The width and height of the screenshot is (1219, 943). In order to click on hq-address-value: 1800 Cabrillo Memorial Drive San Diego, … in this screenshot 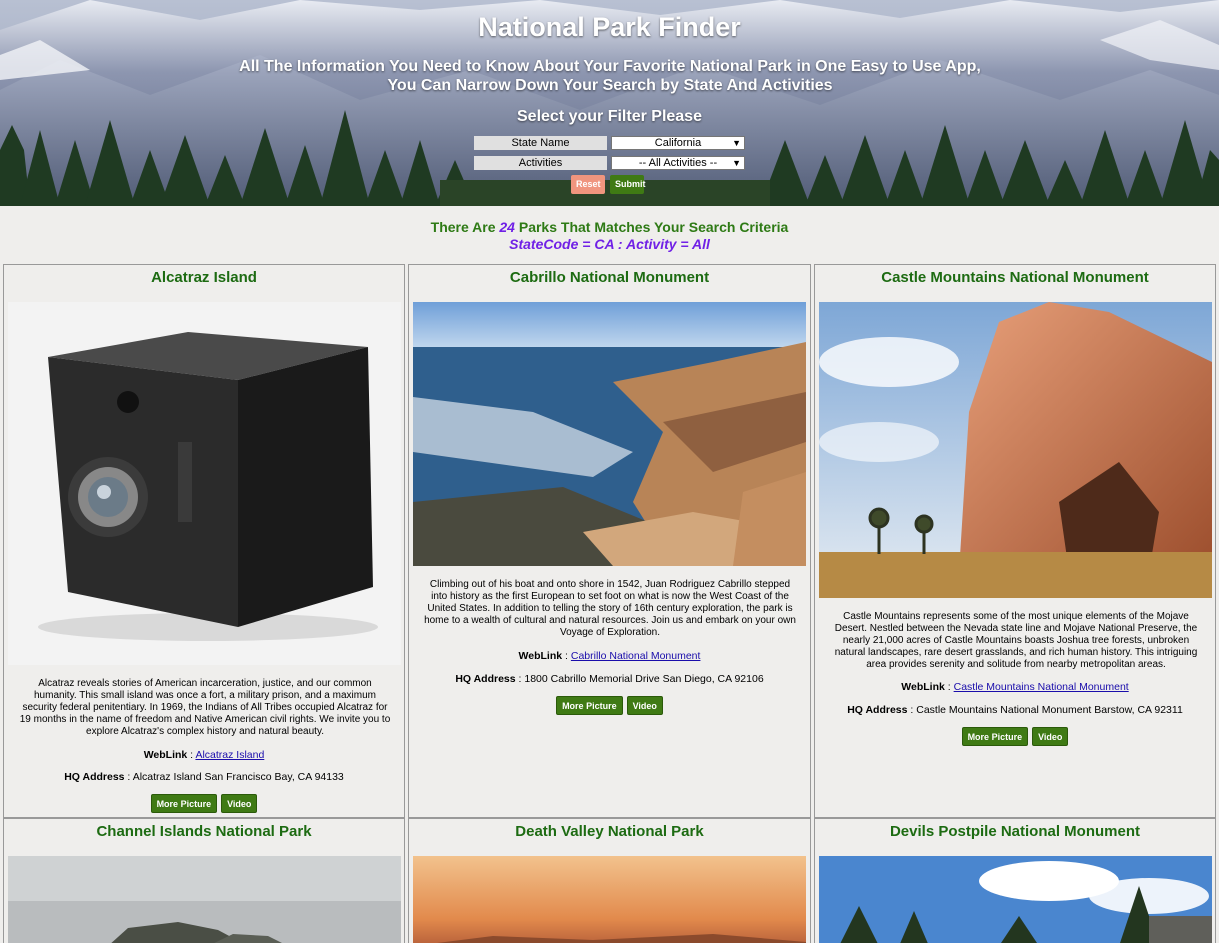, I will do `click(644, 679)`.